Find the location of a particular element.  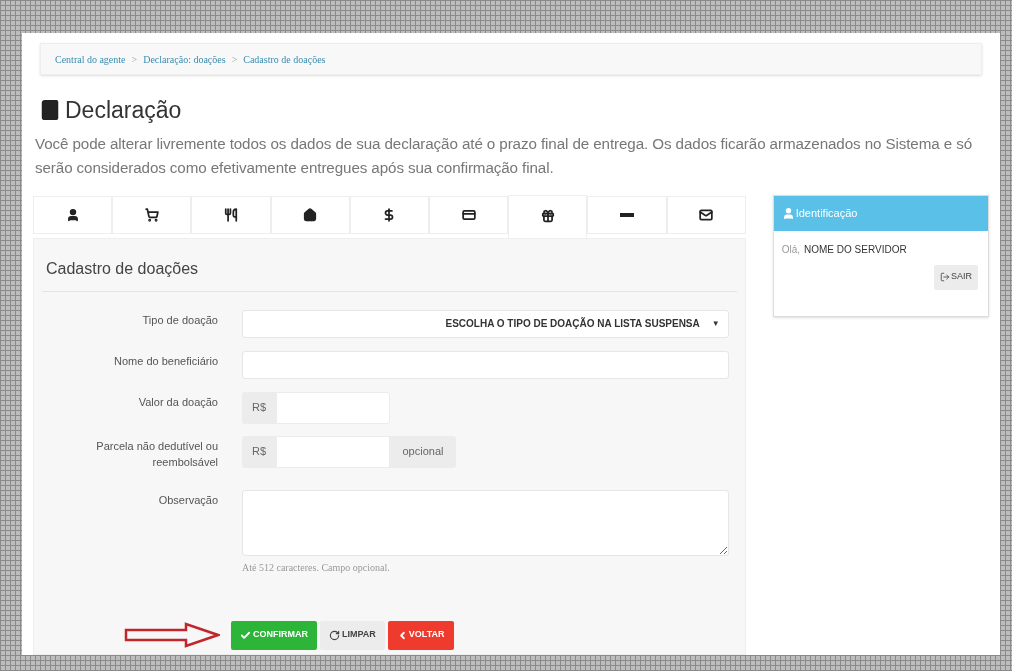

gift-icon is located at coordinates (547, 216).